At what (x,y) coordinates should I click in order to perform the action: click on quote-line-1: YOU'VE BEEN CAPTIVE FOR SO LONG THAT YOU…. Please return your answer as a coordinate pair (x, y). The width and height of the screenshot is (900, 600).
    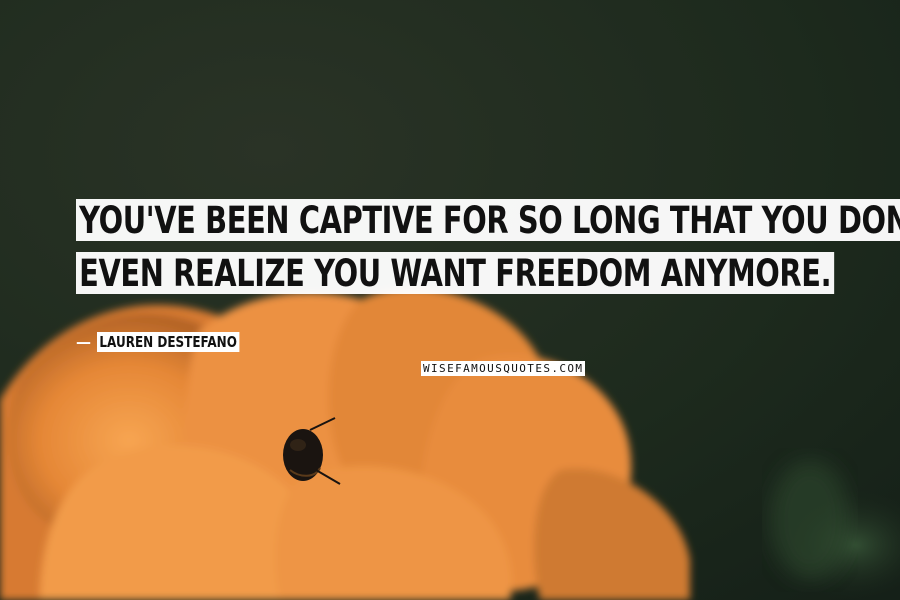
    Looking at the image, I should click on (488, 220).